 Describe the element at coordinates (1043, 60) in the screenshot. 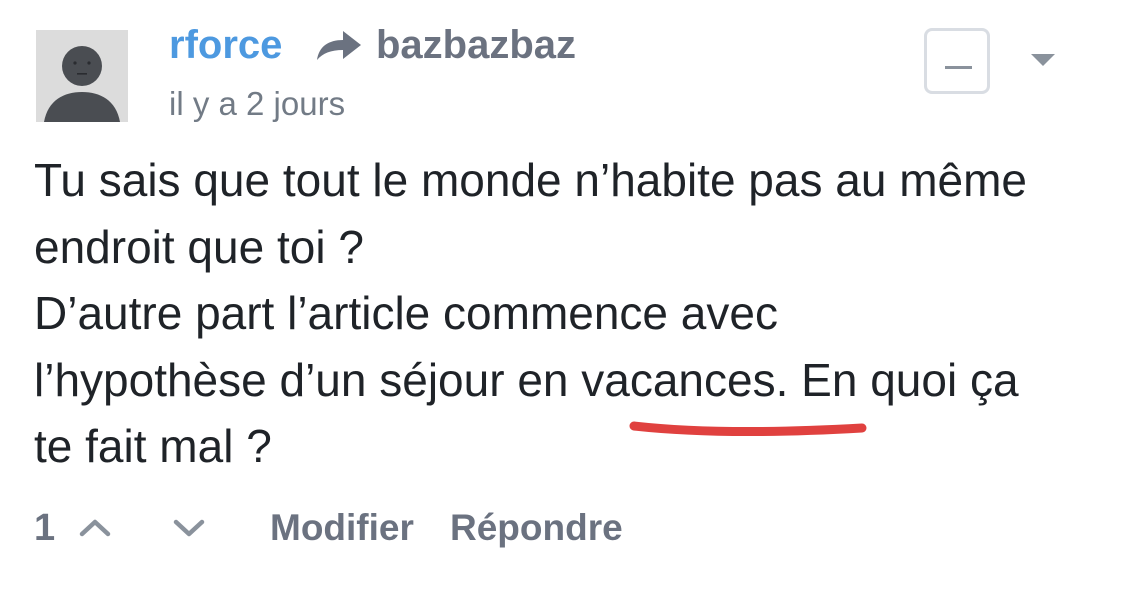

I see `caret-down-icon` at that location.